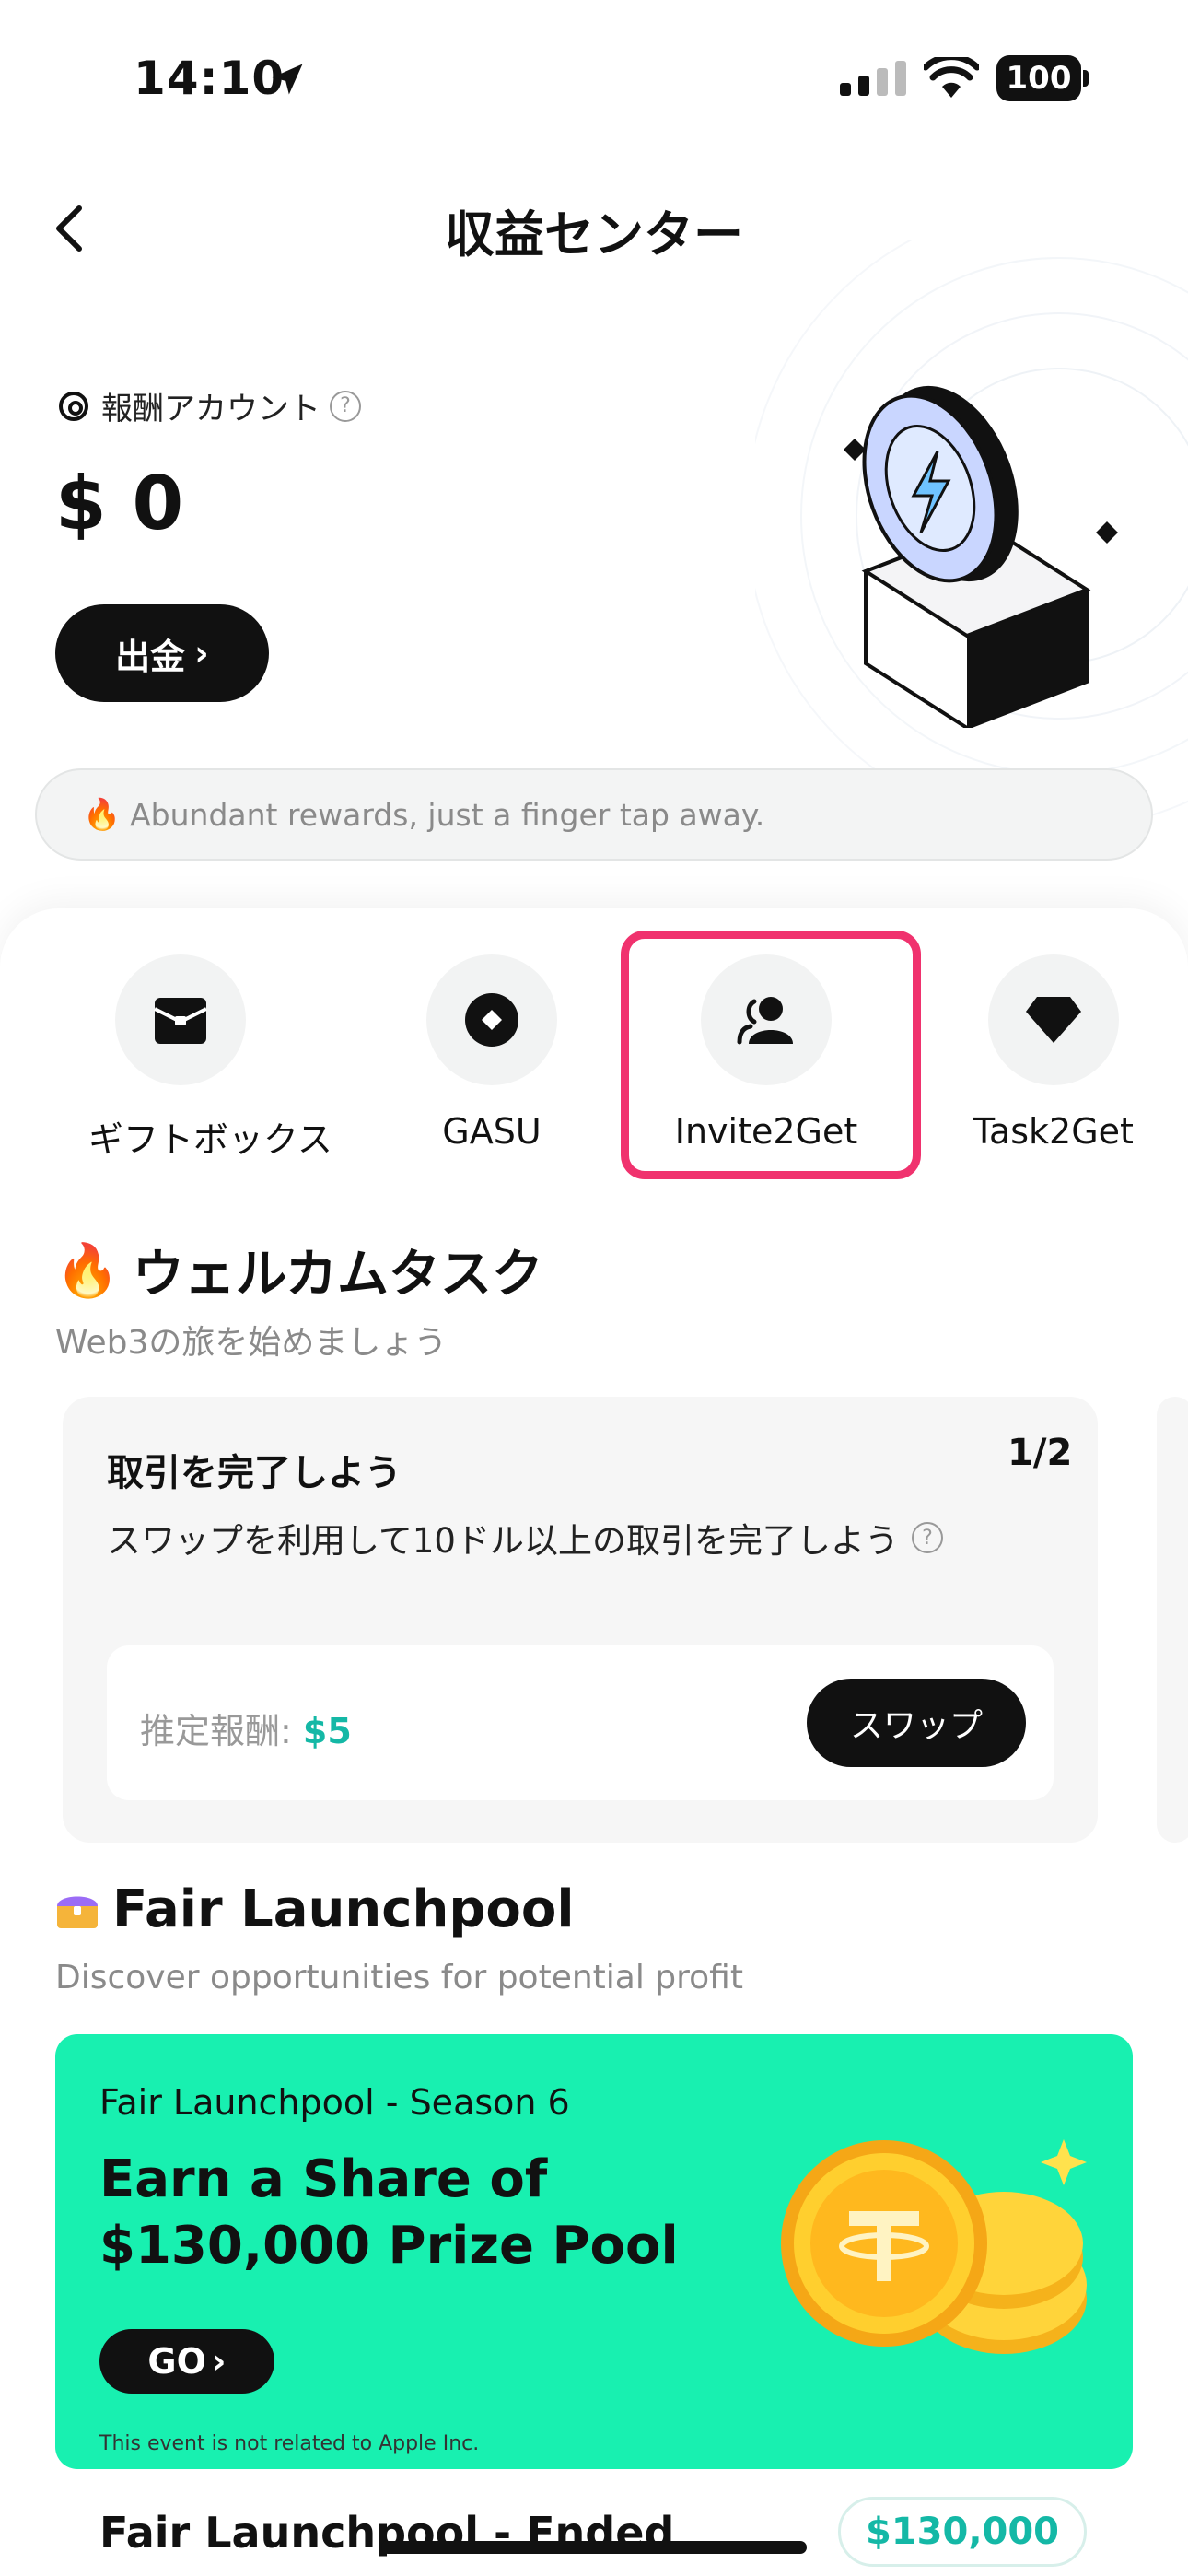 The width and height of the screenshot is (1188, 2576). I want to click on withdraw-button: 出金 ›, so click(162, 653).